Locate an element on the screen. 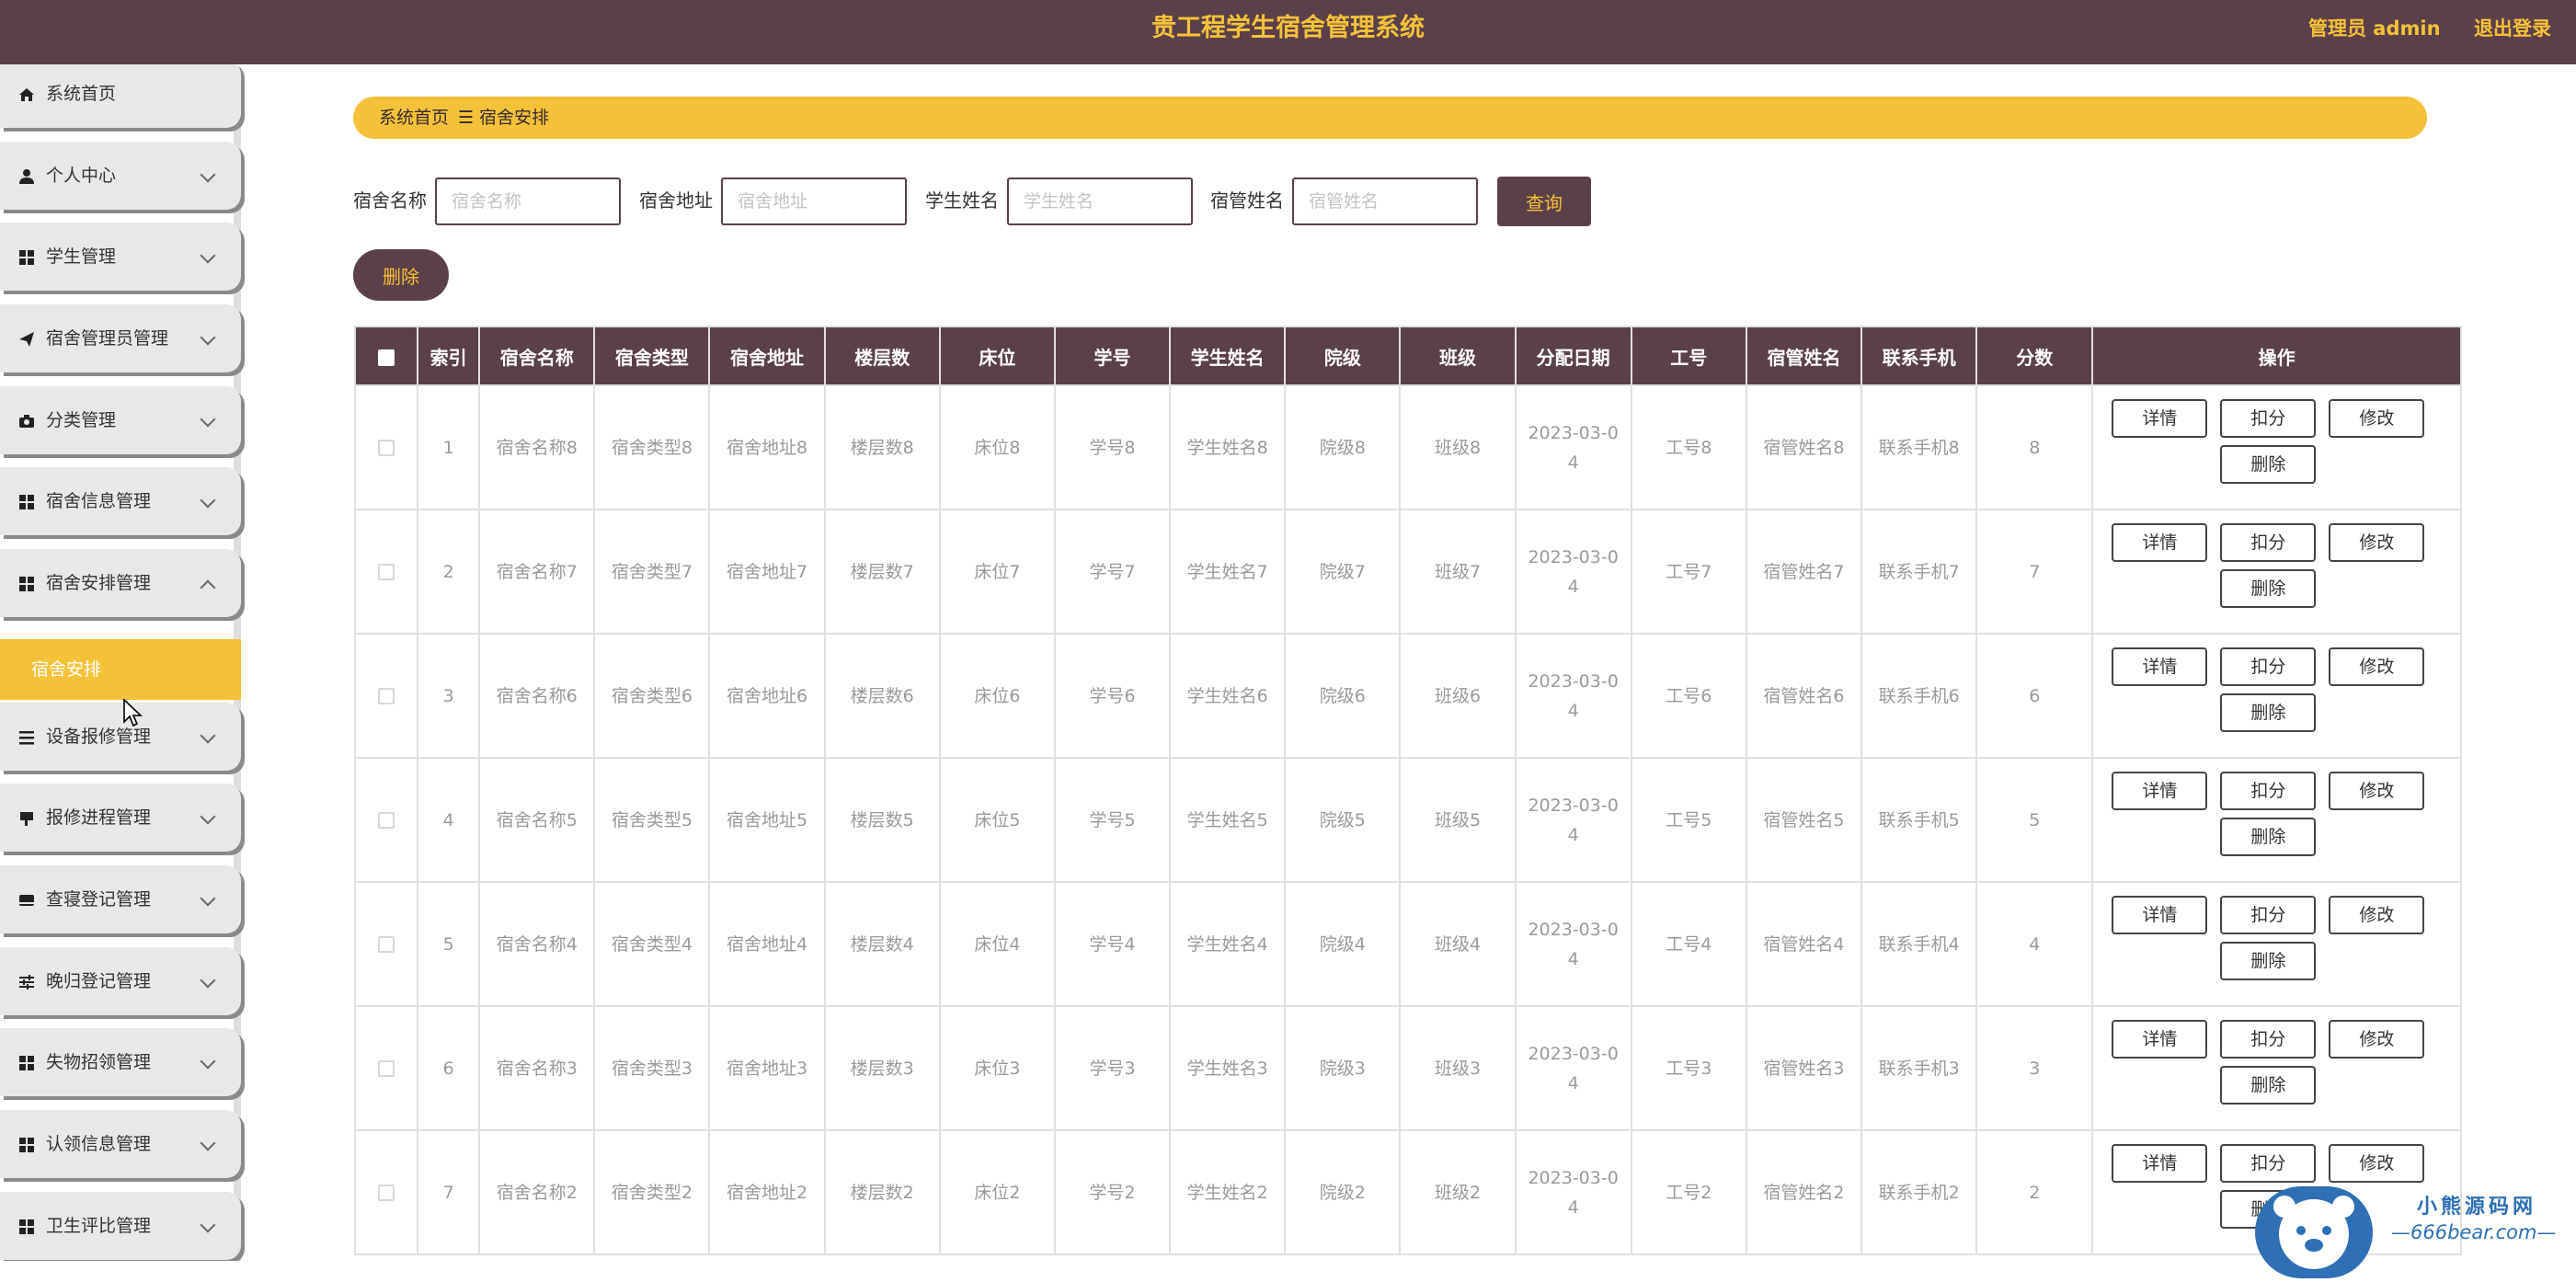  watermark: 小熊源码网 —666bear.com— is located at coordinates (2415, 1228).